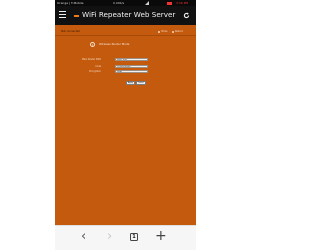 The height and width of the screenshot is (250, 320). I want to click on app-title: WiFi Repeater Web Server, so click(129, 14).